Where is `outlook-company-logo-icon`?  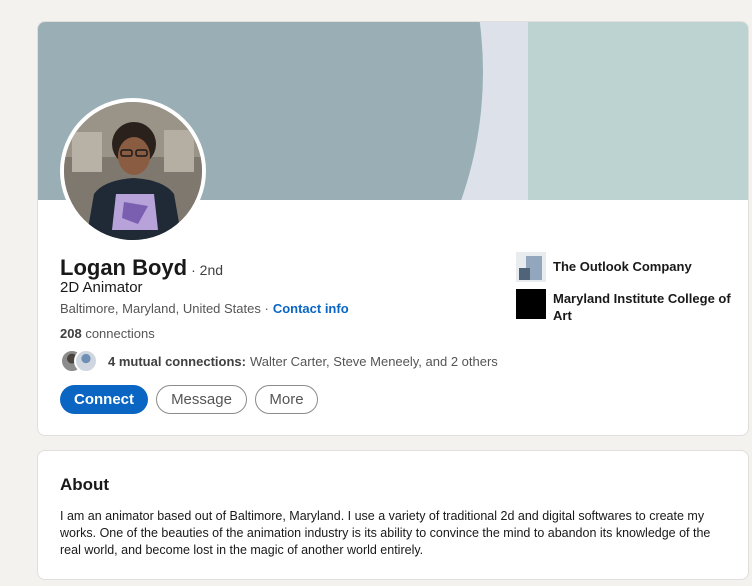
outlook-company-logo-icon is located at coordinates (531, 267).